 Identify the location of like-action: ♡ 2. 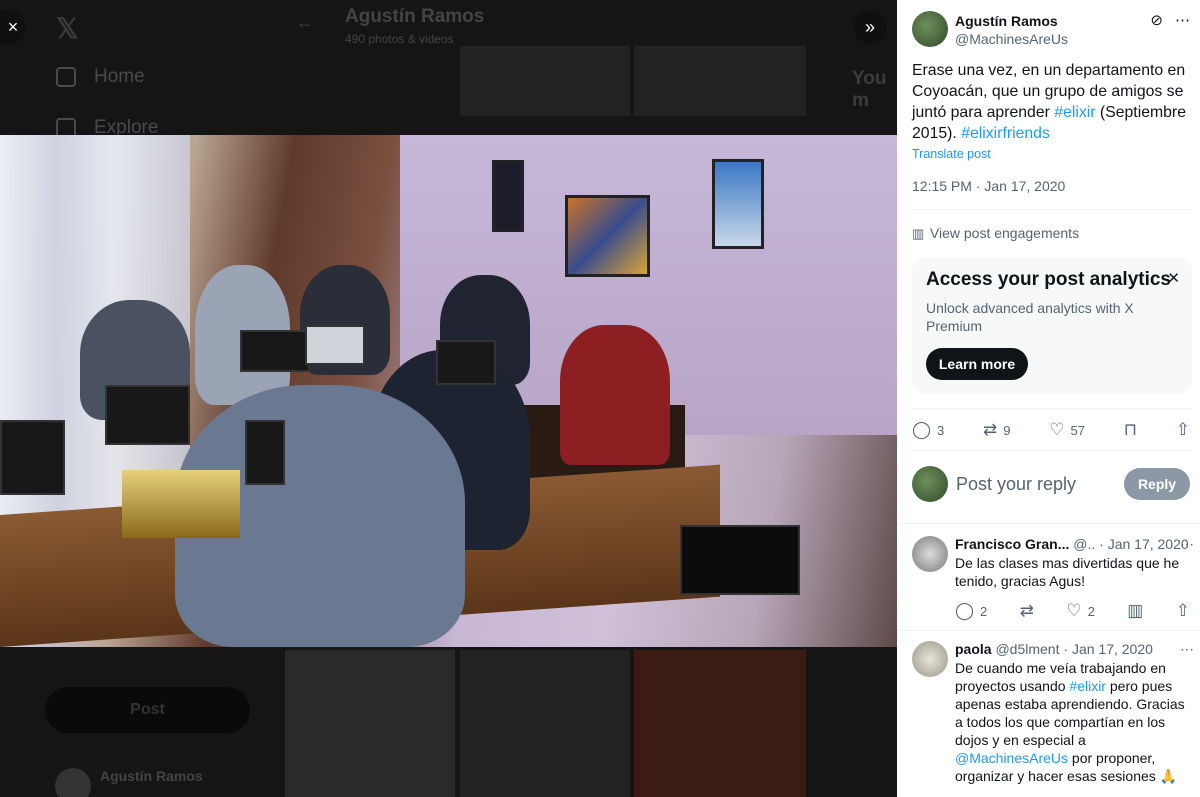
(1080, 611).